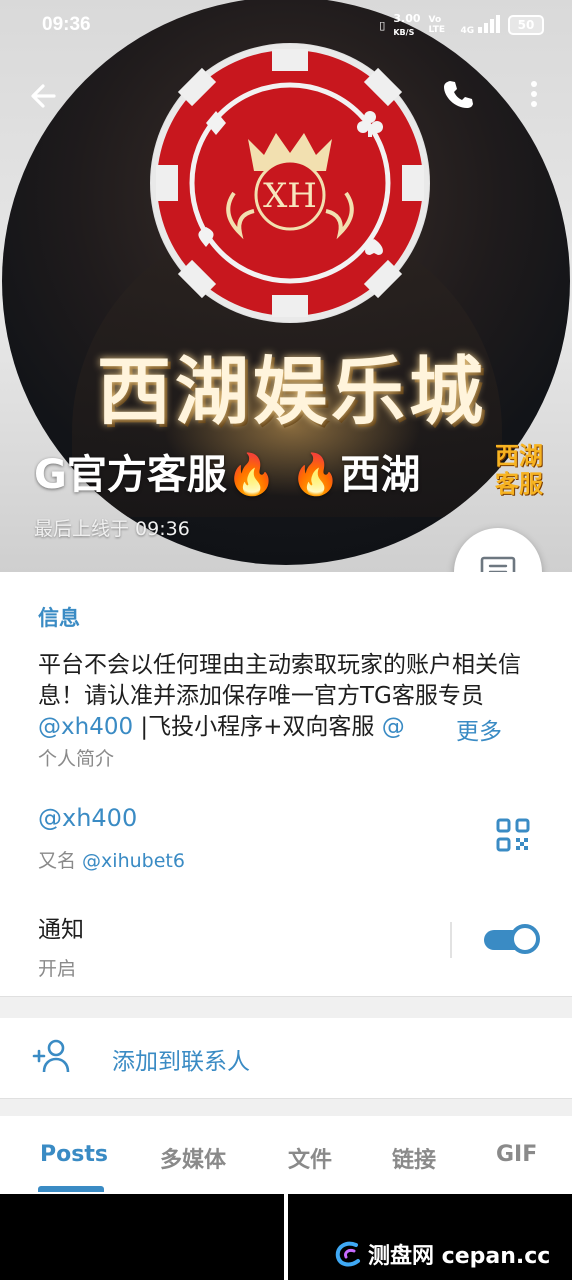  Describe the element at coordinates (347, 1254) in the screenshot. I see `watermark-logo-icon` at that location.